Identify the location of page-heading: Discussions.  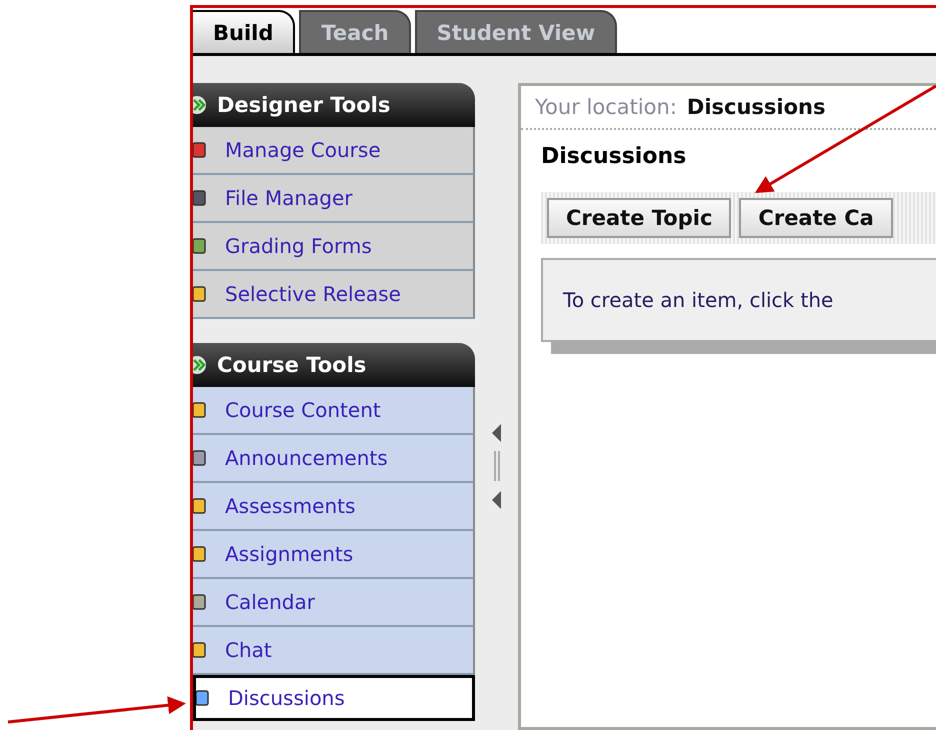
(614, 157).